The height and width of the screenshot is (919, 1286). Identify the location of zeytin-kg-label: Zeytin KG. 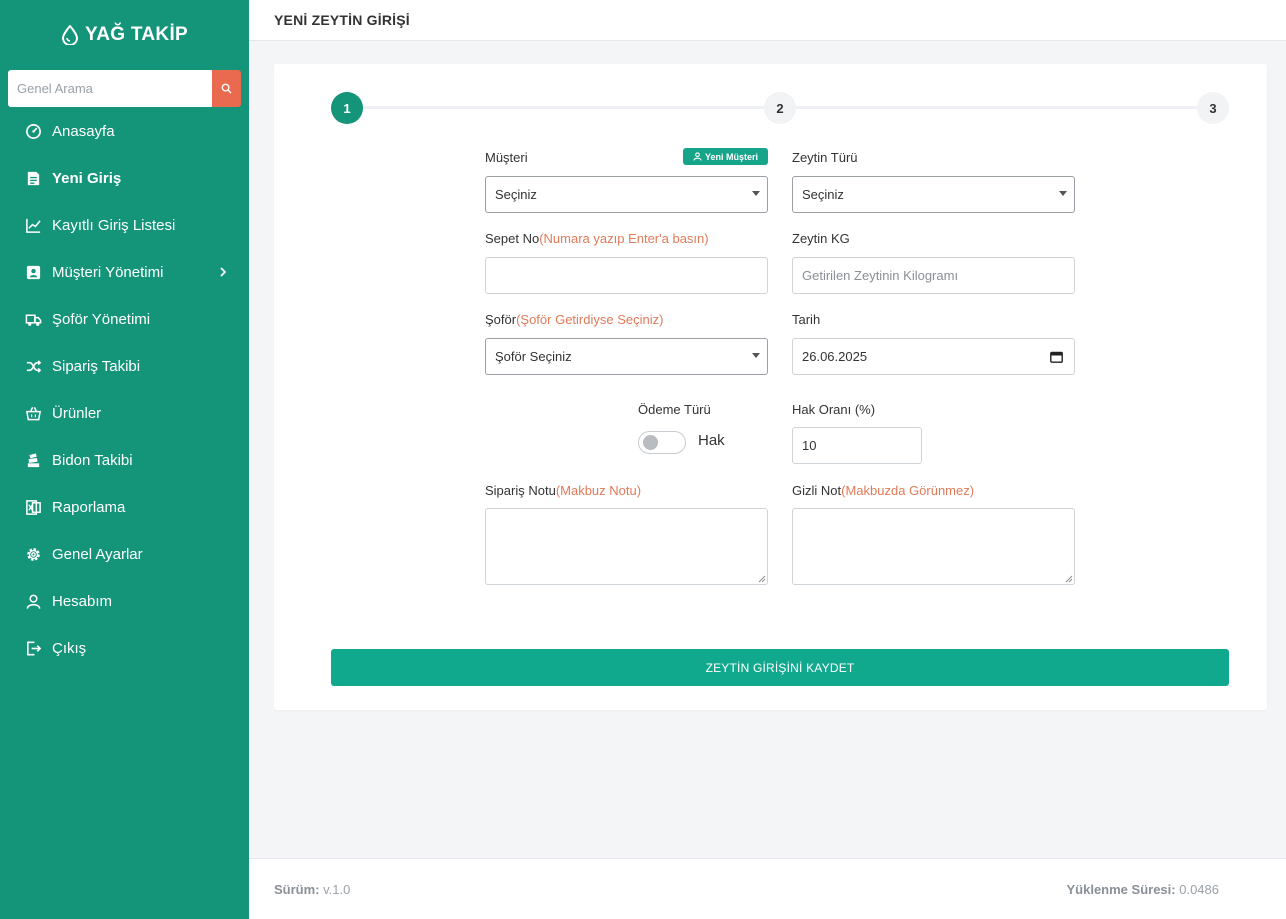
(821, 238).